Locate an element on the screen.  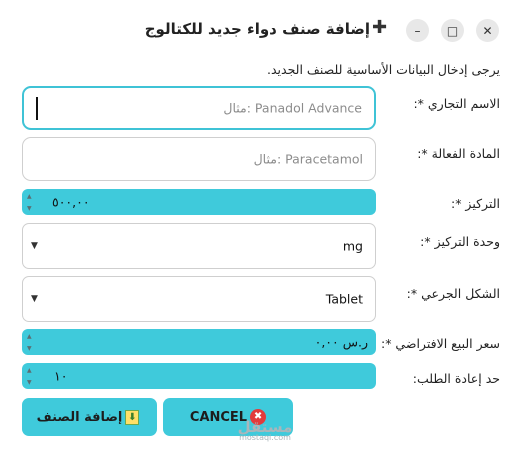
concentration-unit-select: ▼ mg is located at coordinates (199, 246).